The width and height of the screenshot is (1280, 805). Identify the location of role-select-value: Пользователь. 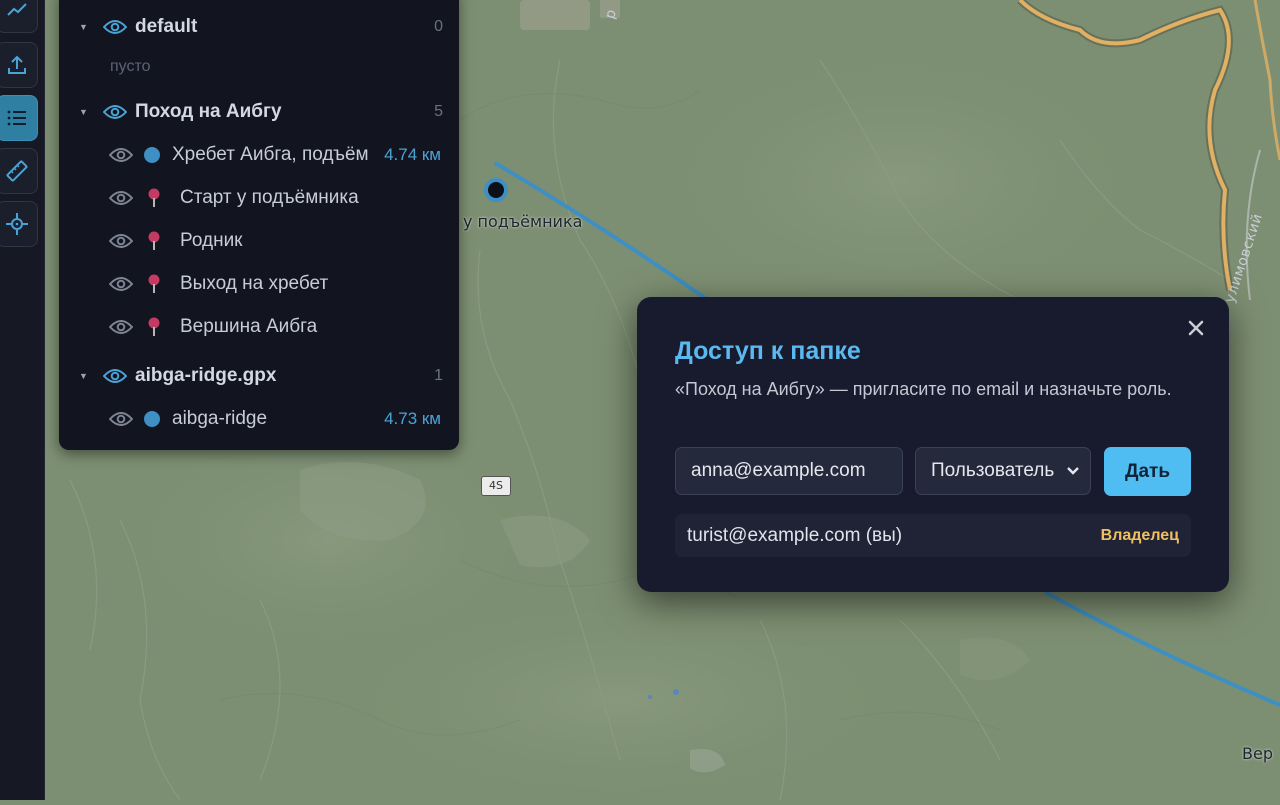
(993, 470).